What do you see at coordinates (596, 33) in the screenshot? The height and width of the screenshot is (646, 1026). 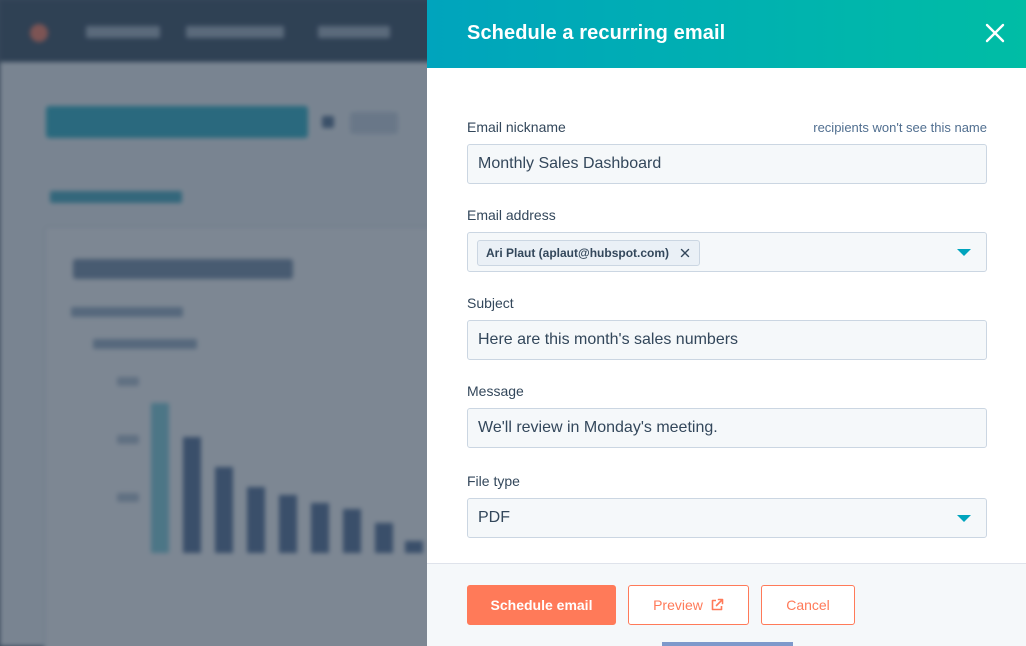 I see `panel-title: Schedule a recurring email` at bounding box center [596, 33].